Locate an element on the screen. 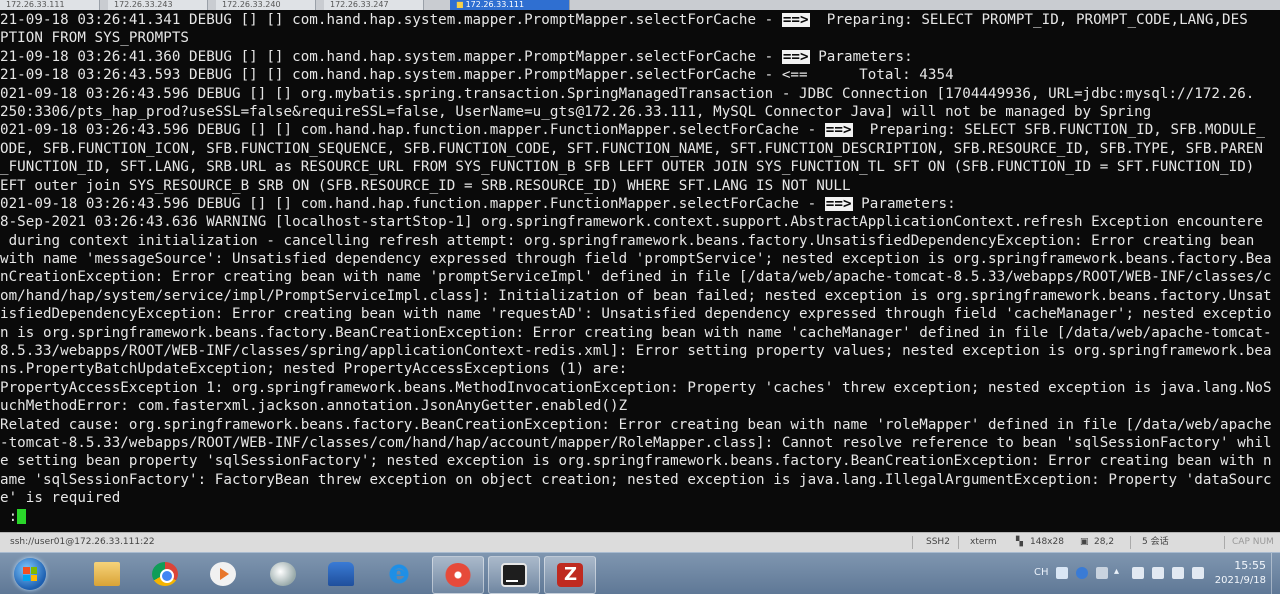 The width and height of the screenshot is (1280, 594). taskbar-app-ie is located at coordinates (399, 574).